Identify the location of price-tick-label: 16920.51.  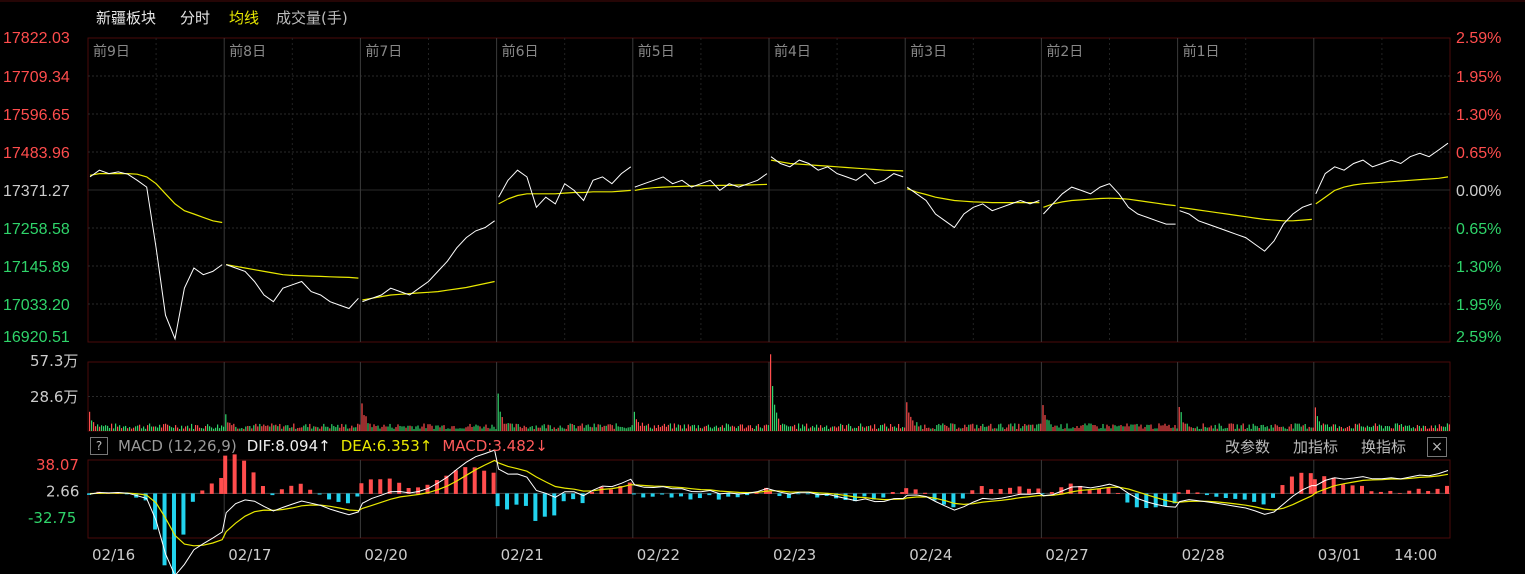
(36, 337).